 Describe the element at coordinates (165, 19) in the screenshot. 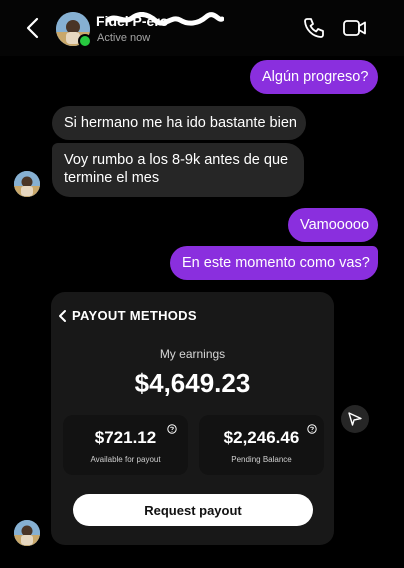

I see `redaction-scribble` at that location.